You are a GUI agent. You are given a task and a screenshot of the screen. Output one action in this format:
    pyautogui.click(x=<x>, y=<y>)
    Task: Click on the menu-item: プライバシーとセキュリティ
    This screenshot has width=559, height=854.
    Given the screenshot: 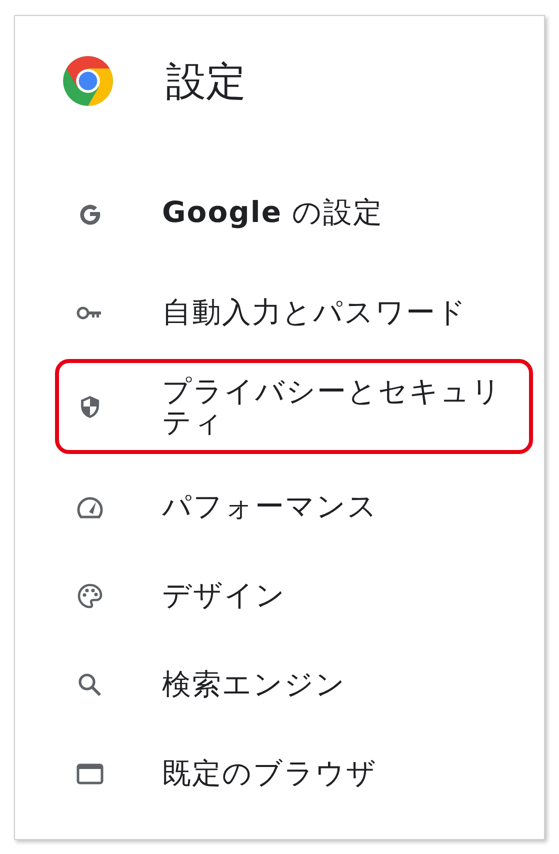 What is the action you would take?
    pyautogui.click(x=294, y=406)
    